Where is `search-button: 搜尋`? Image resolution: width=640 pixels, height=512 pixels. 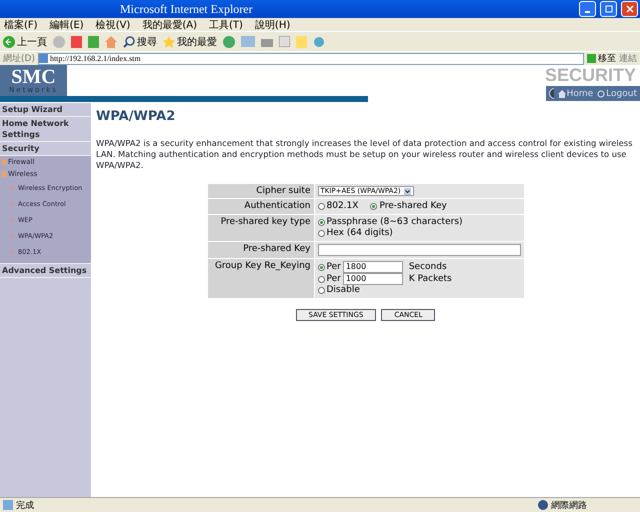
search-button: 搜尋 is located at coordinates (140, 41).